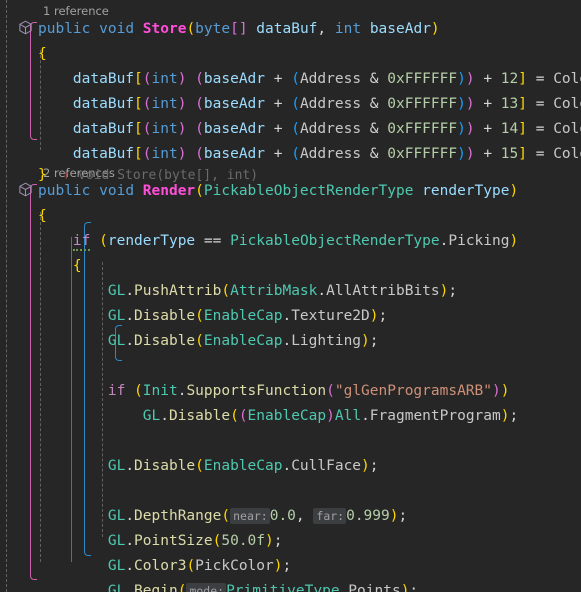 This screenshot has width=581, height=592. What do you see at coordinates (212, 241) in the screenshot?
I see `token-operator: ==` at bounding box center [212, 241].